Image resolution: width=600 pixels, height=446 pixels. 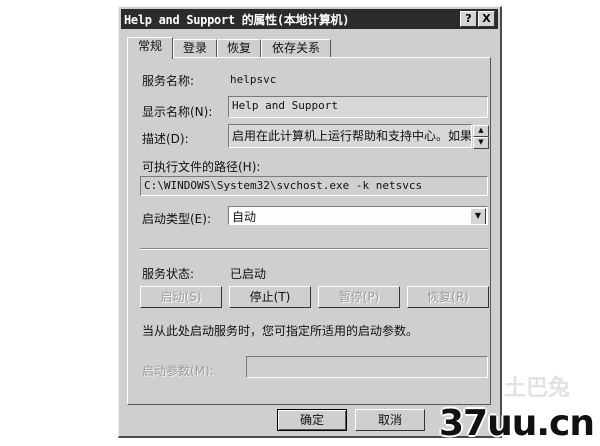 What do you see at coordinates (481, 143) in the screenshot?
I see `scroll-down-icon: ▼` at bounding box center [481, 143].